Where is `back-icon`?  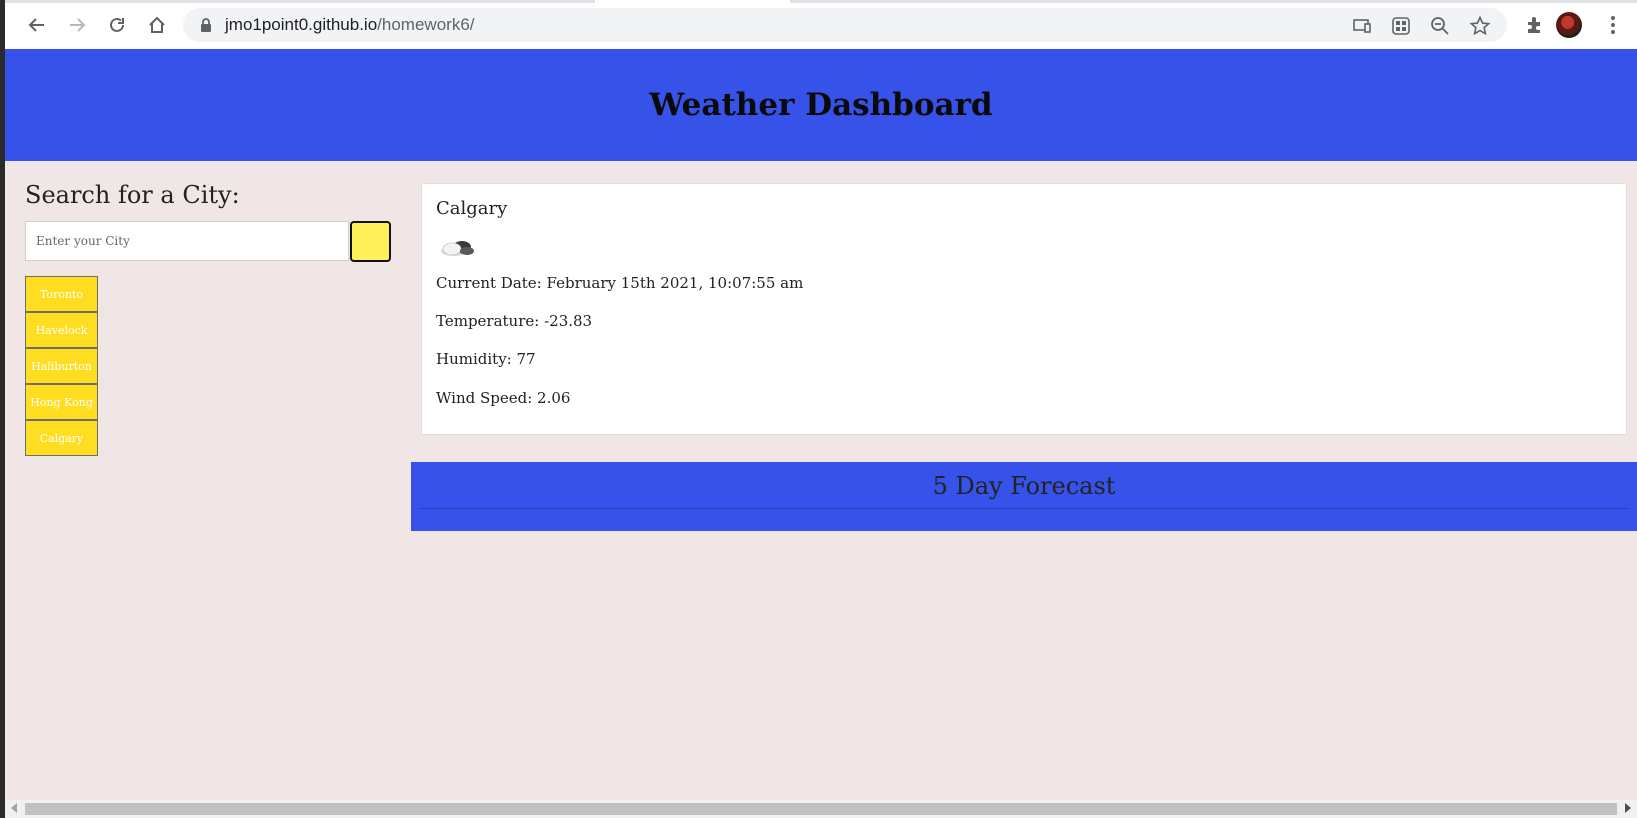 back-icon is located at coordinates (37, 25).